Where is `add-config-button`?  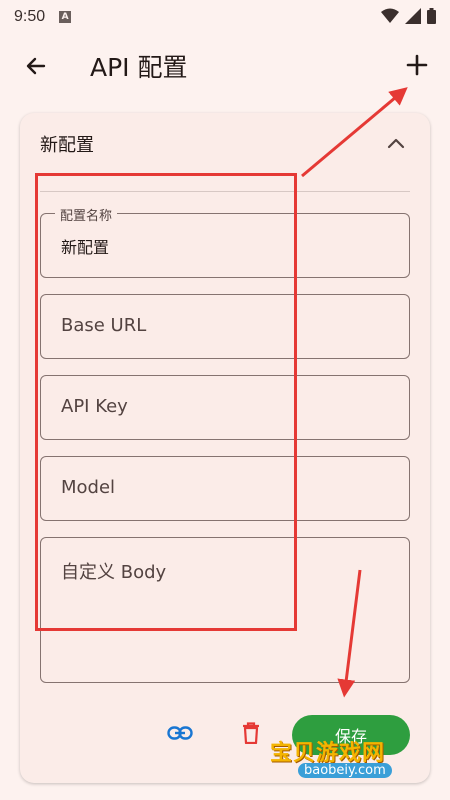
add-config-button is located at coordinates (417, 65).